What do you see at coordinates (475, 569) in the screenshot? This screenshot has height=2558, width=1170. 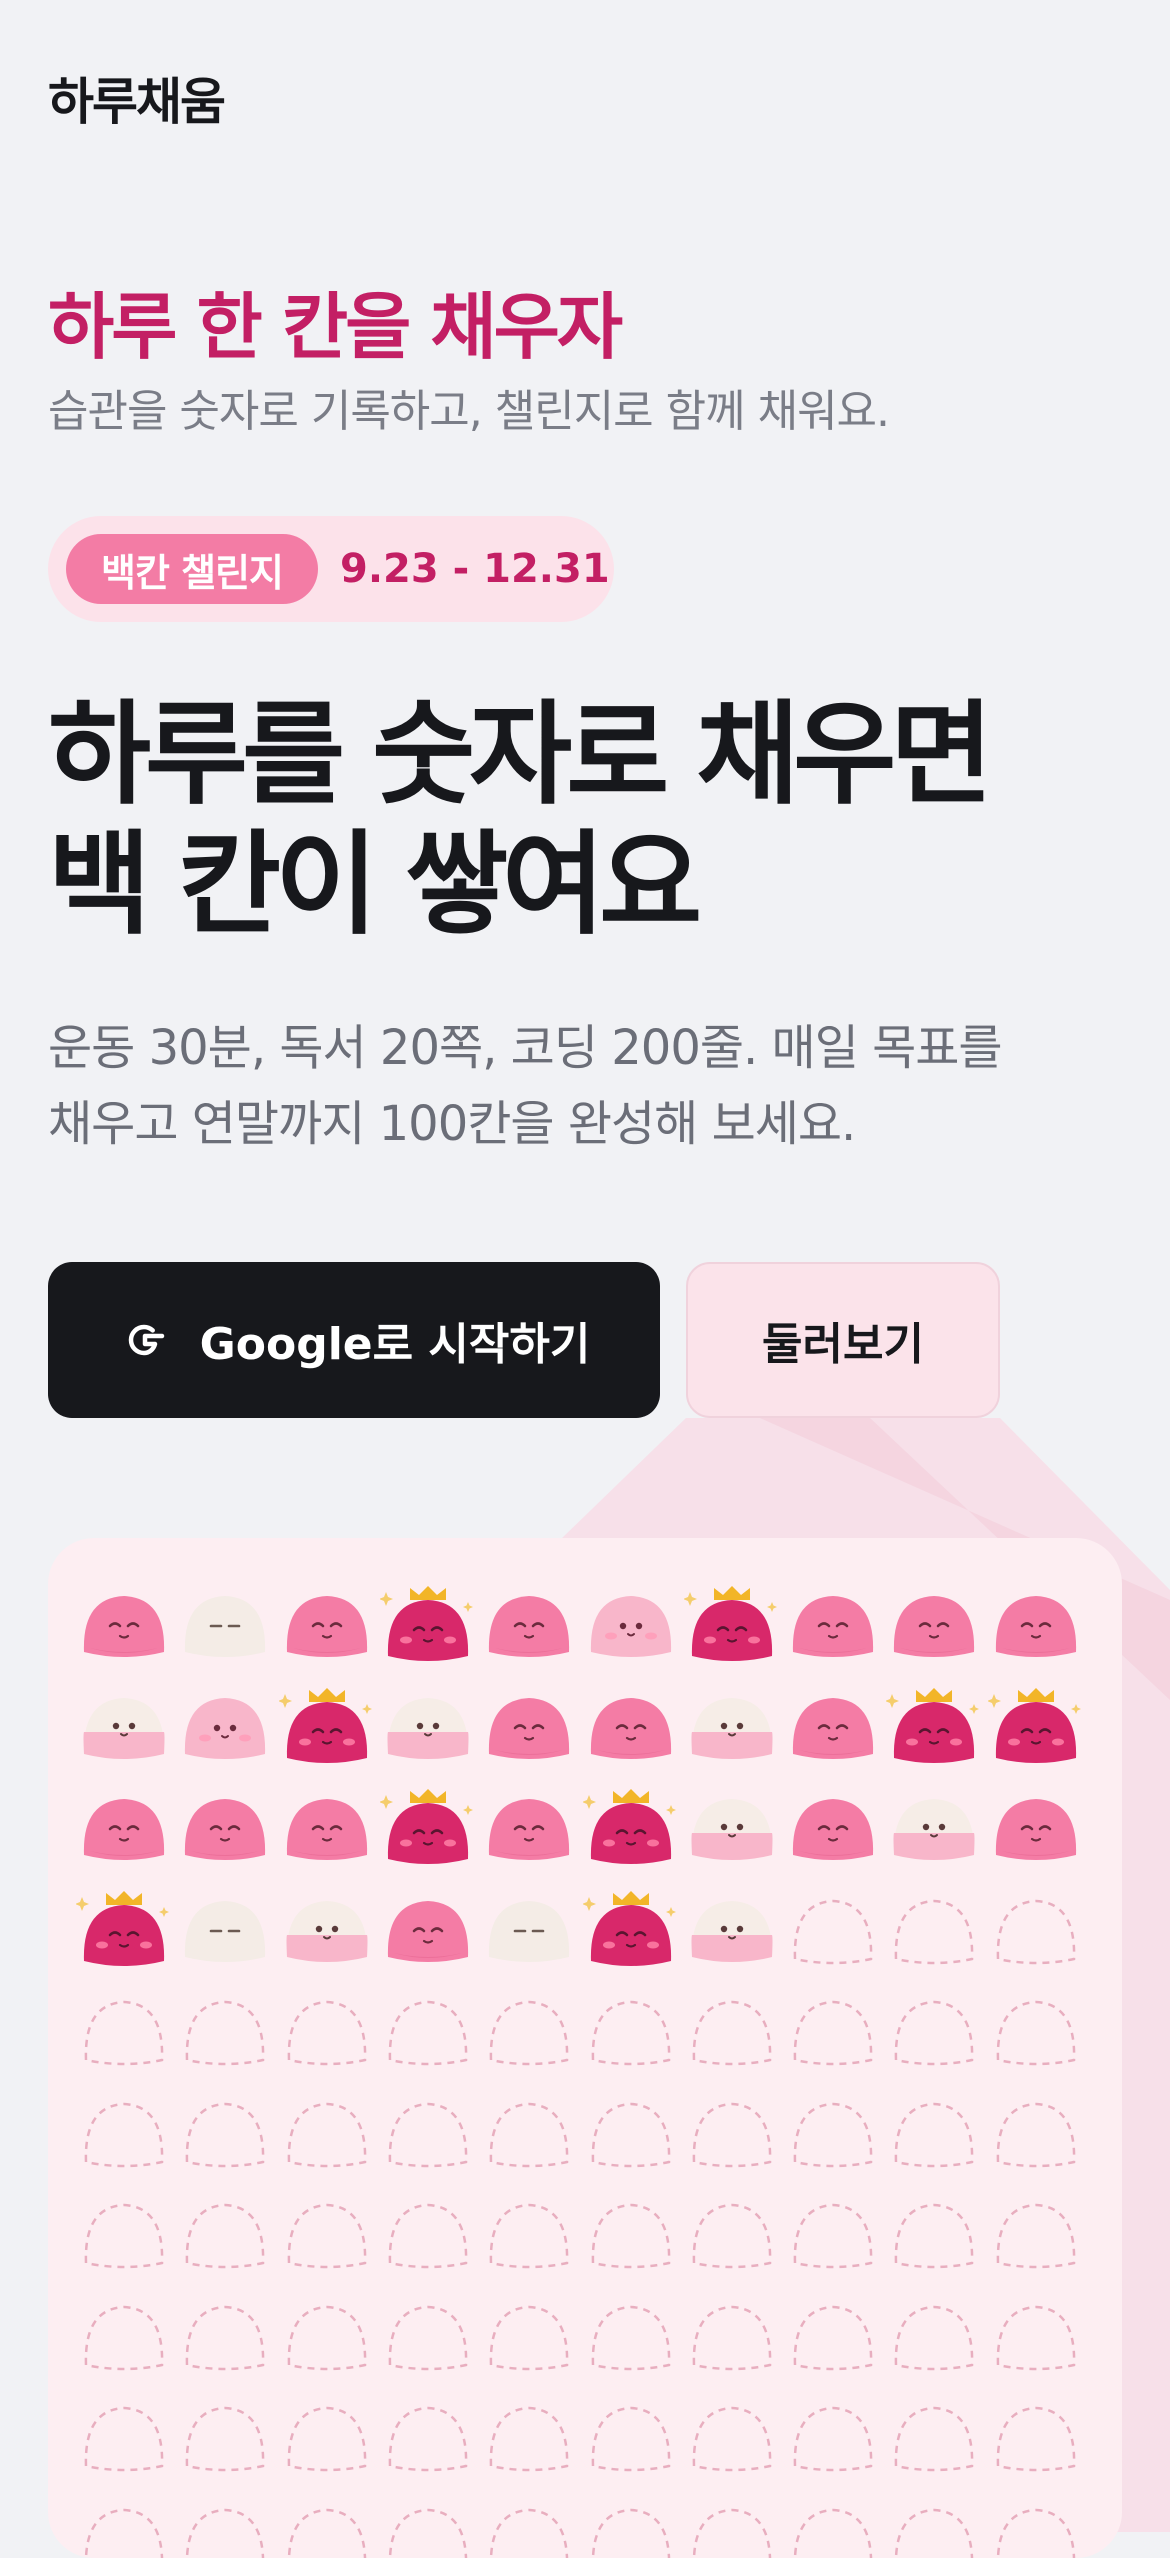 I see `challenge-dates: 9.23 - 12.31` at bounding box center [475, 569].